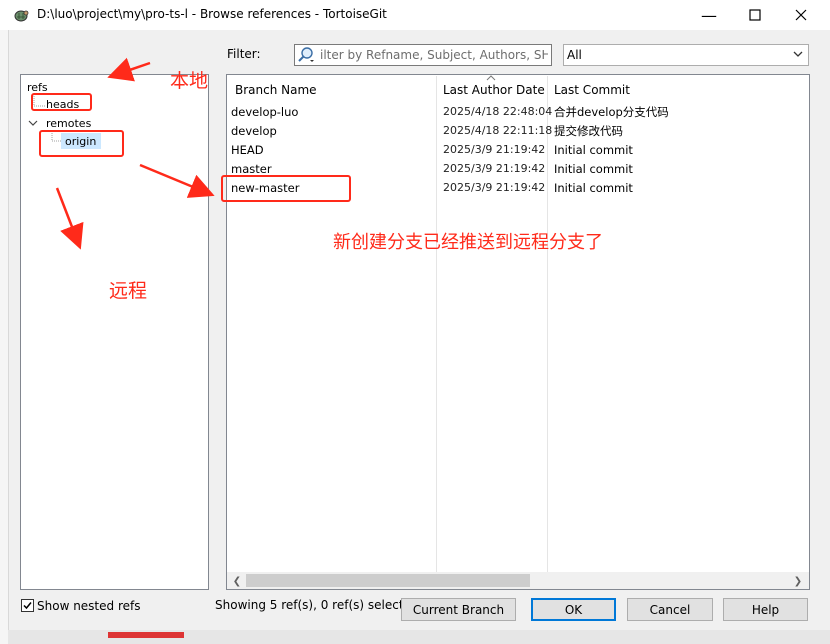 This screenshot has width=830, height=644. What do you see at coordinates (135, 153) in the screenshot?
I see `annotation-arrows` at bounding box center [135, 153].